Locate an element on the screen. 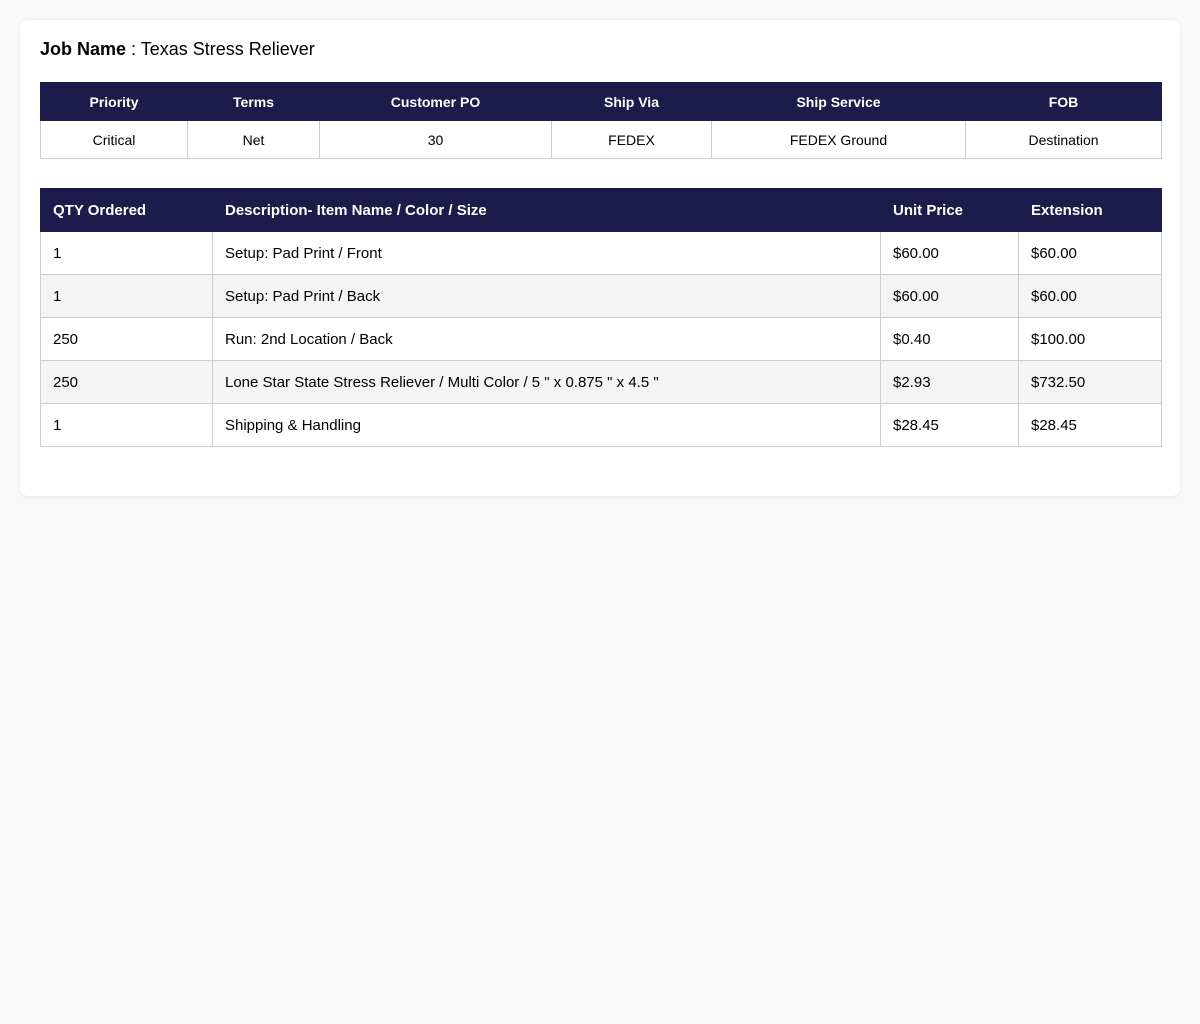  table-row: 1 Shipping & Handling $28.45 $28.45 is located at coordinates (601, 425).